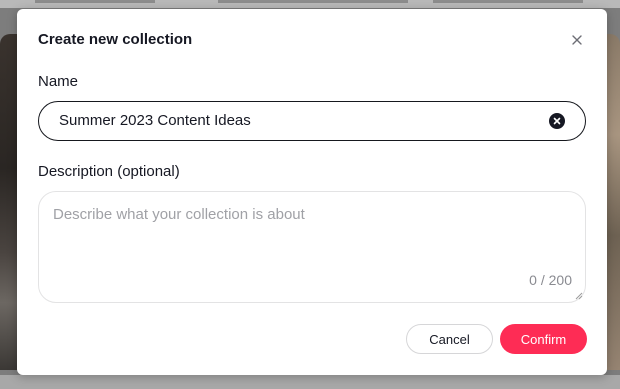  I want to click on background-video-card-right, so click(613, 202).